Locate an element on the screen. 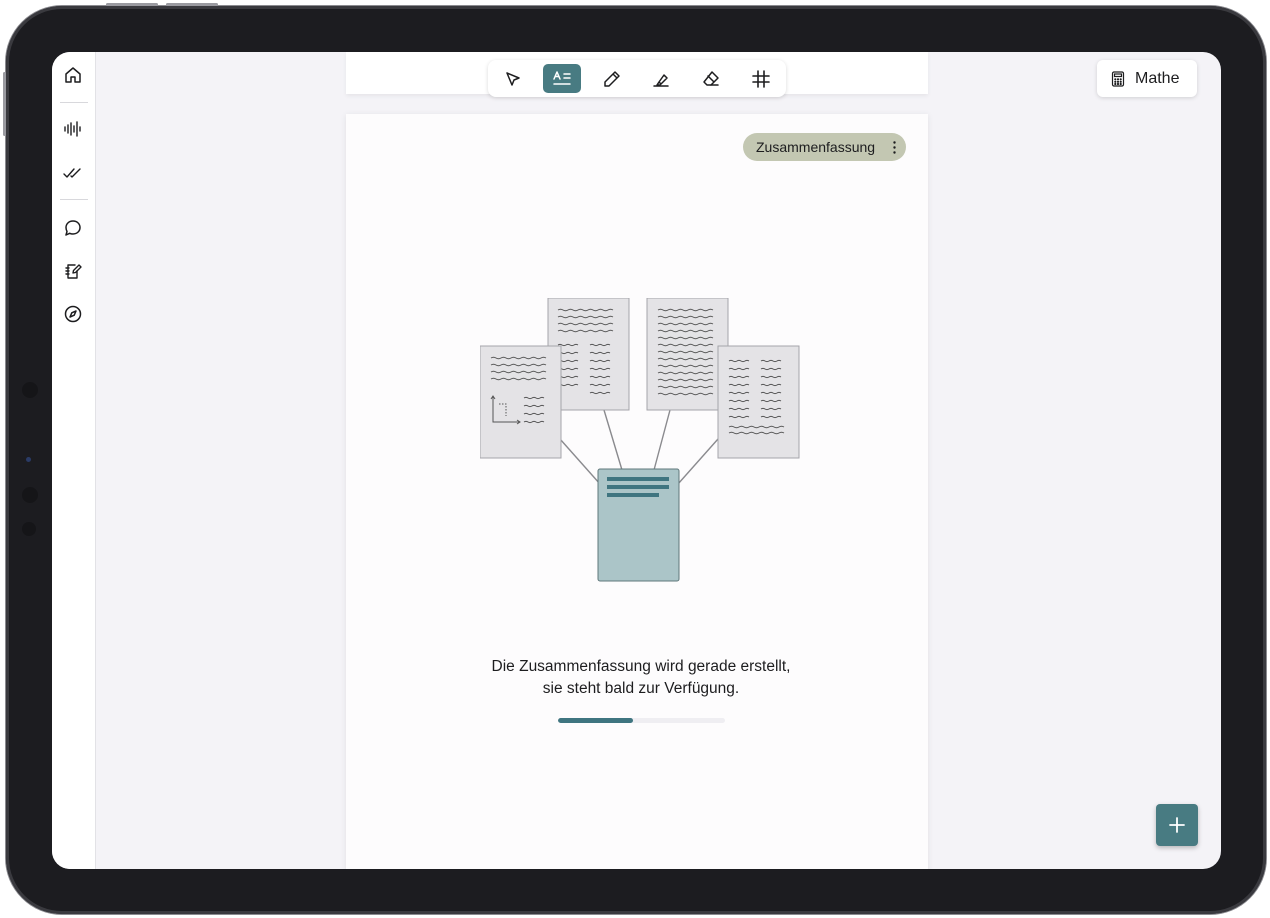  notebook-edit-icon is located at coordinates (73, 271).